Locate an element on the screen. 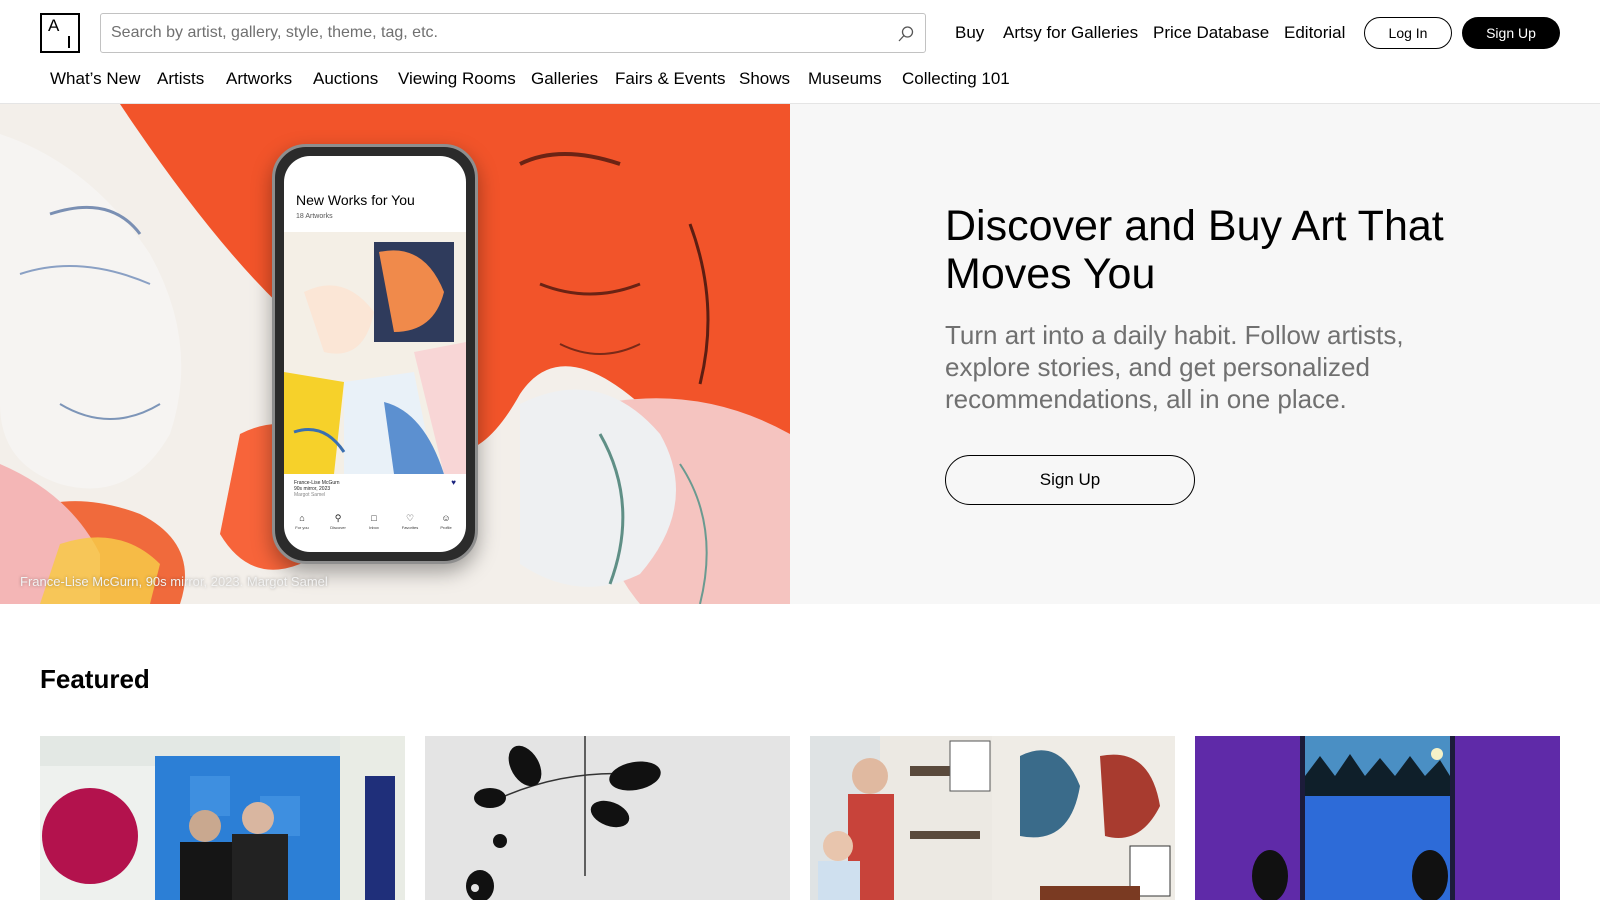  search-input is located at coordinates (491, 33).